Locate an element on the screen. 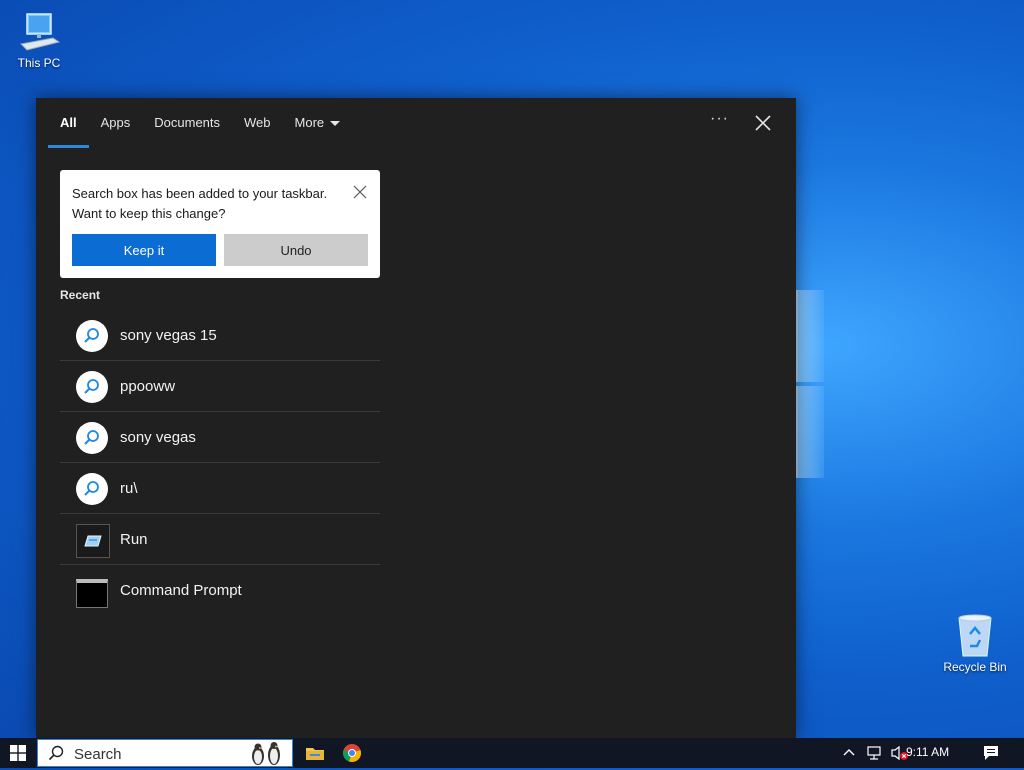  start-button is located at coordinates (18, 753).